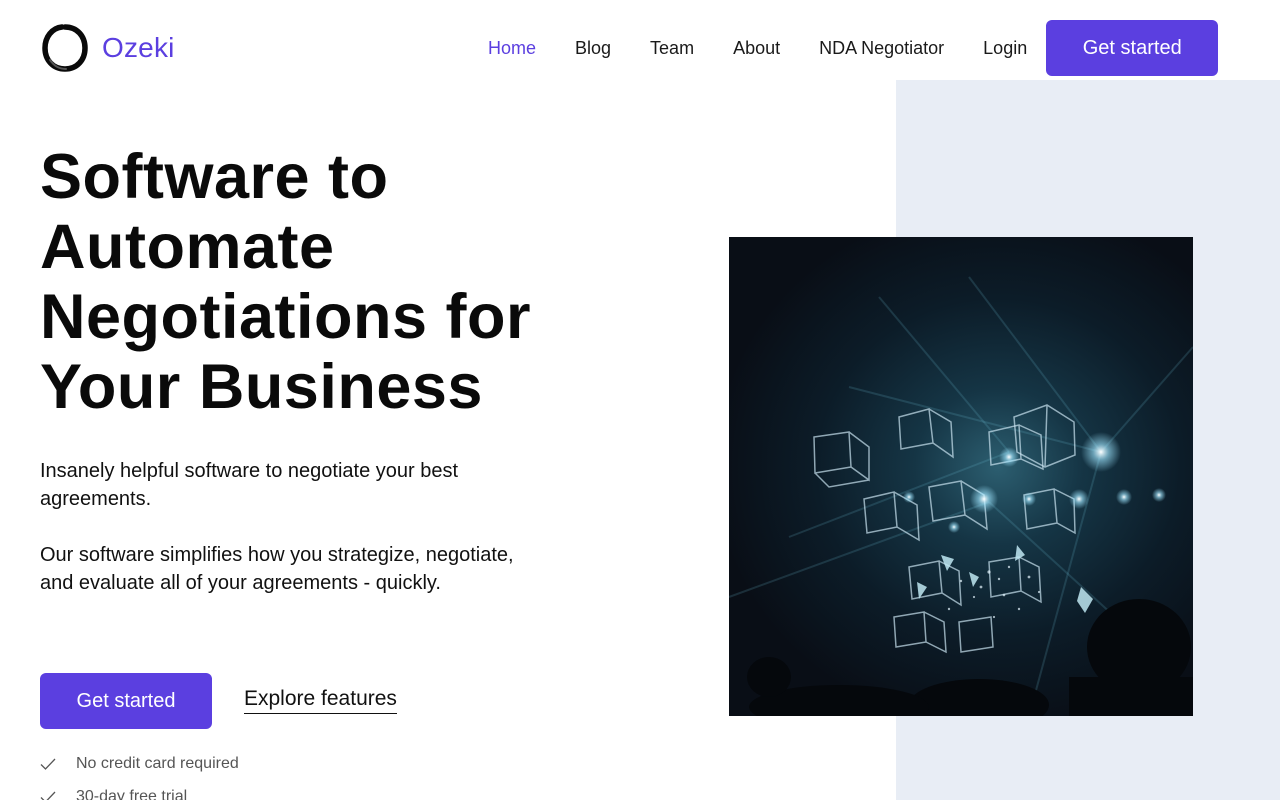 This screenshot has height=800, width=1280. Describe the element at coordinates (756, 48) in the screenshot. I see `nav-about-link: About` at that location.